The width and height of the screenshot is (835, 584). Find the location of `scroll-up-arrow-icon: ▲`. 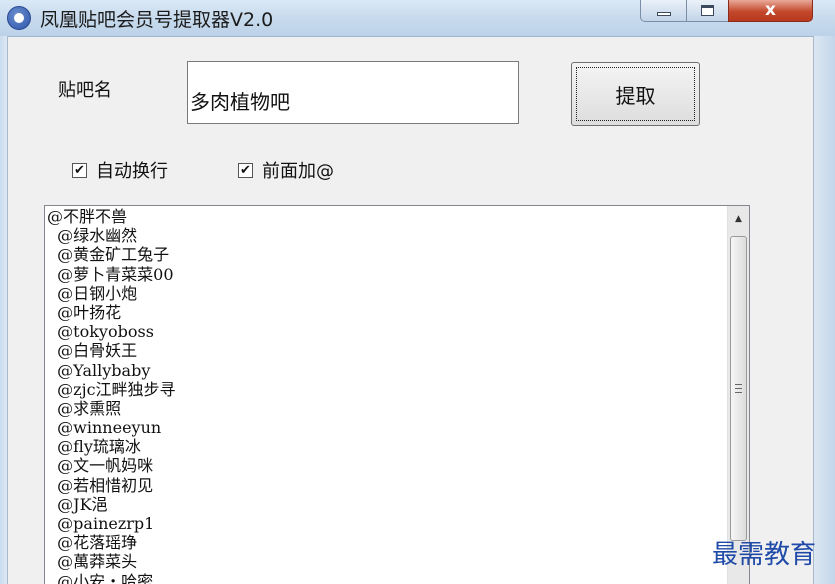

scroll-up-arrow-icon: ▲ is located at coordinates (738, 219).